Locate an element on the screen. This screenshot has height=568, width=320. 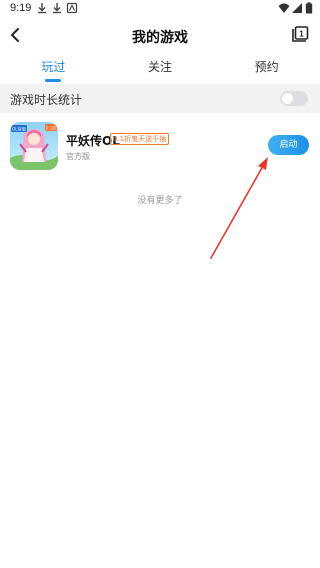
status-bar: 9:19 is located at coordinates (160, 9).